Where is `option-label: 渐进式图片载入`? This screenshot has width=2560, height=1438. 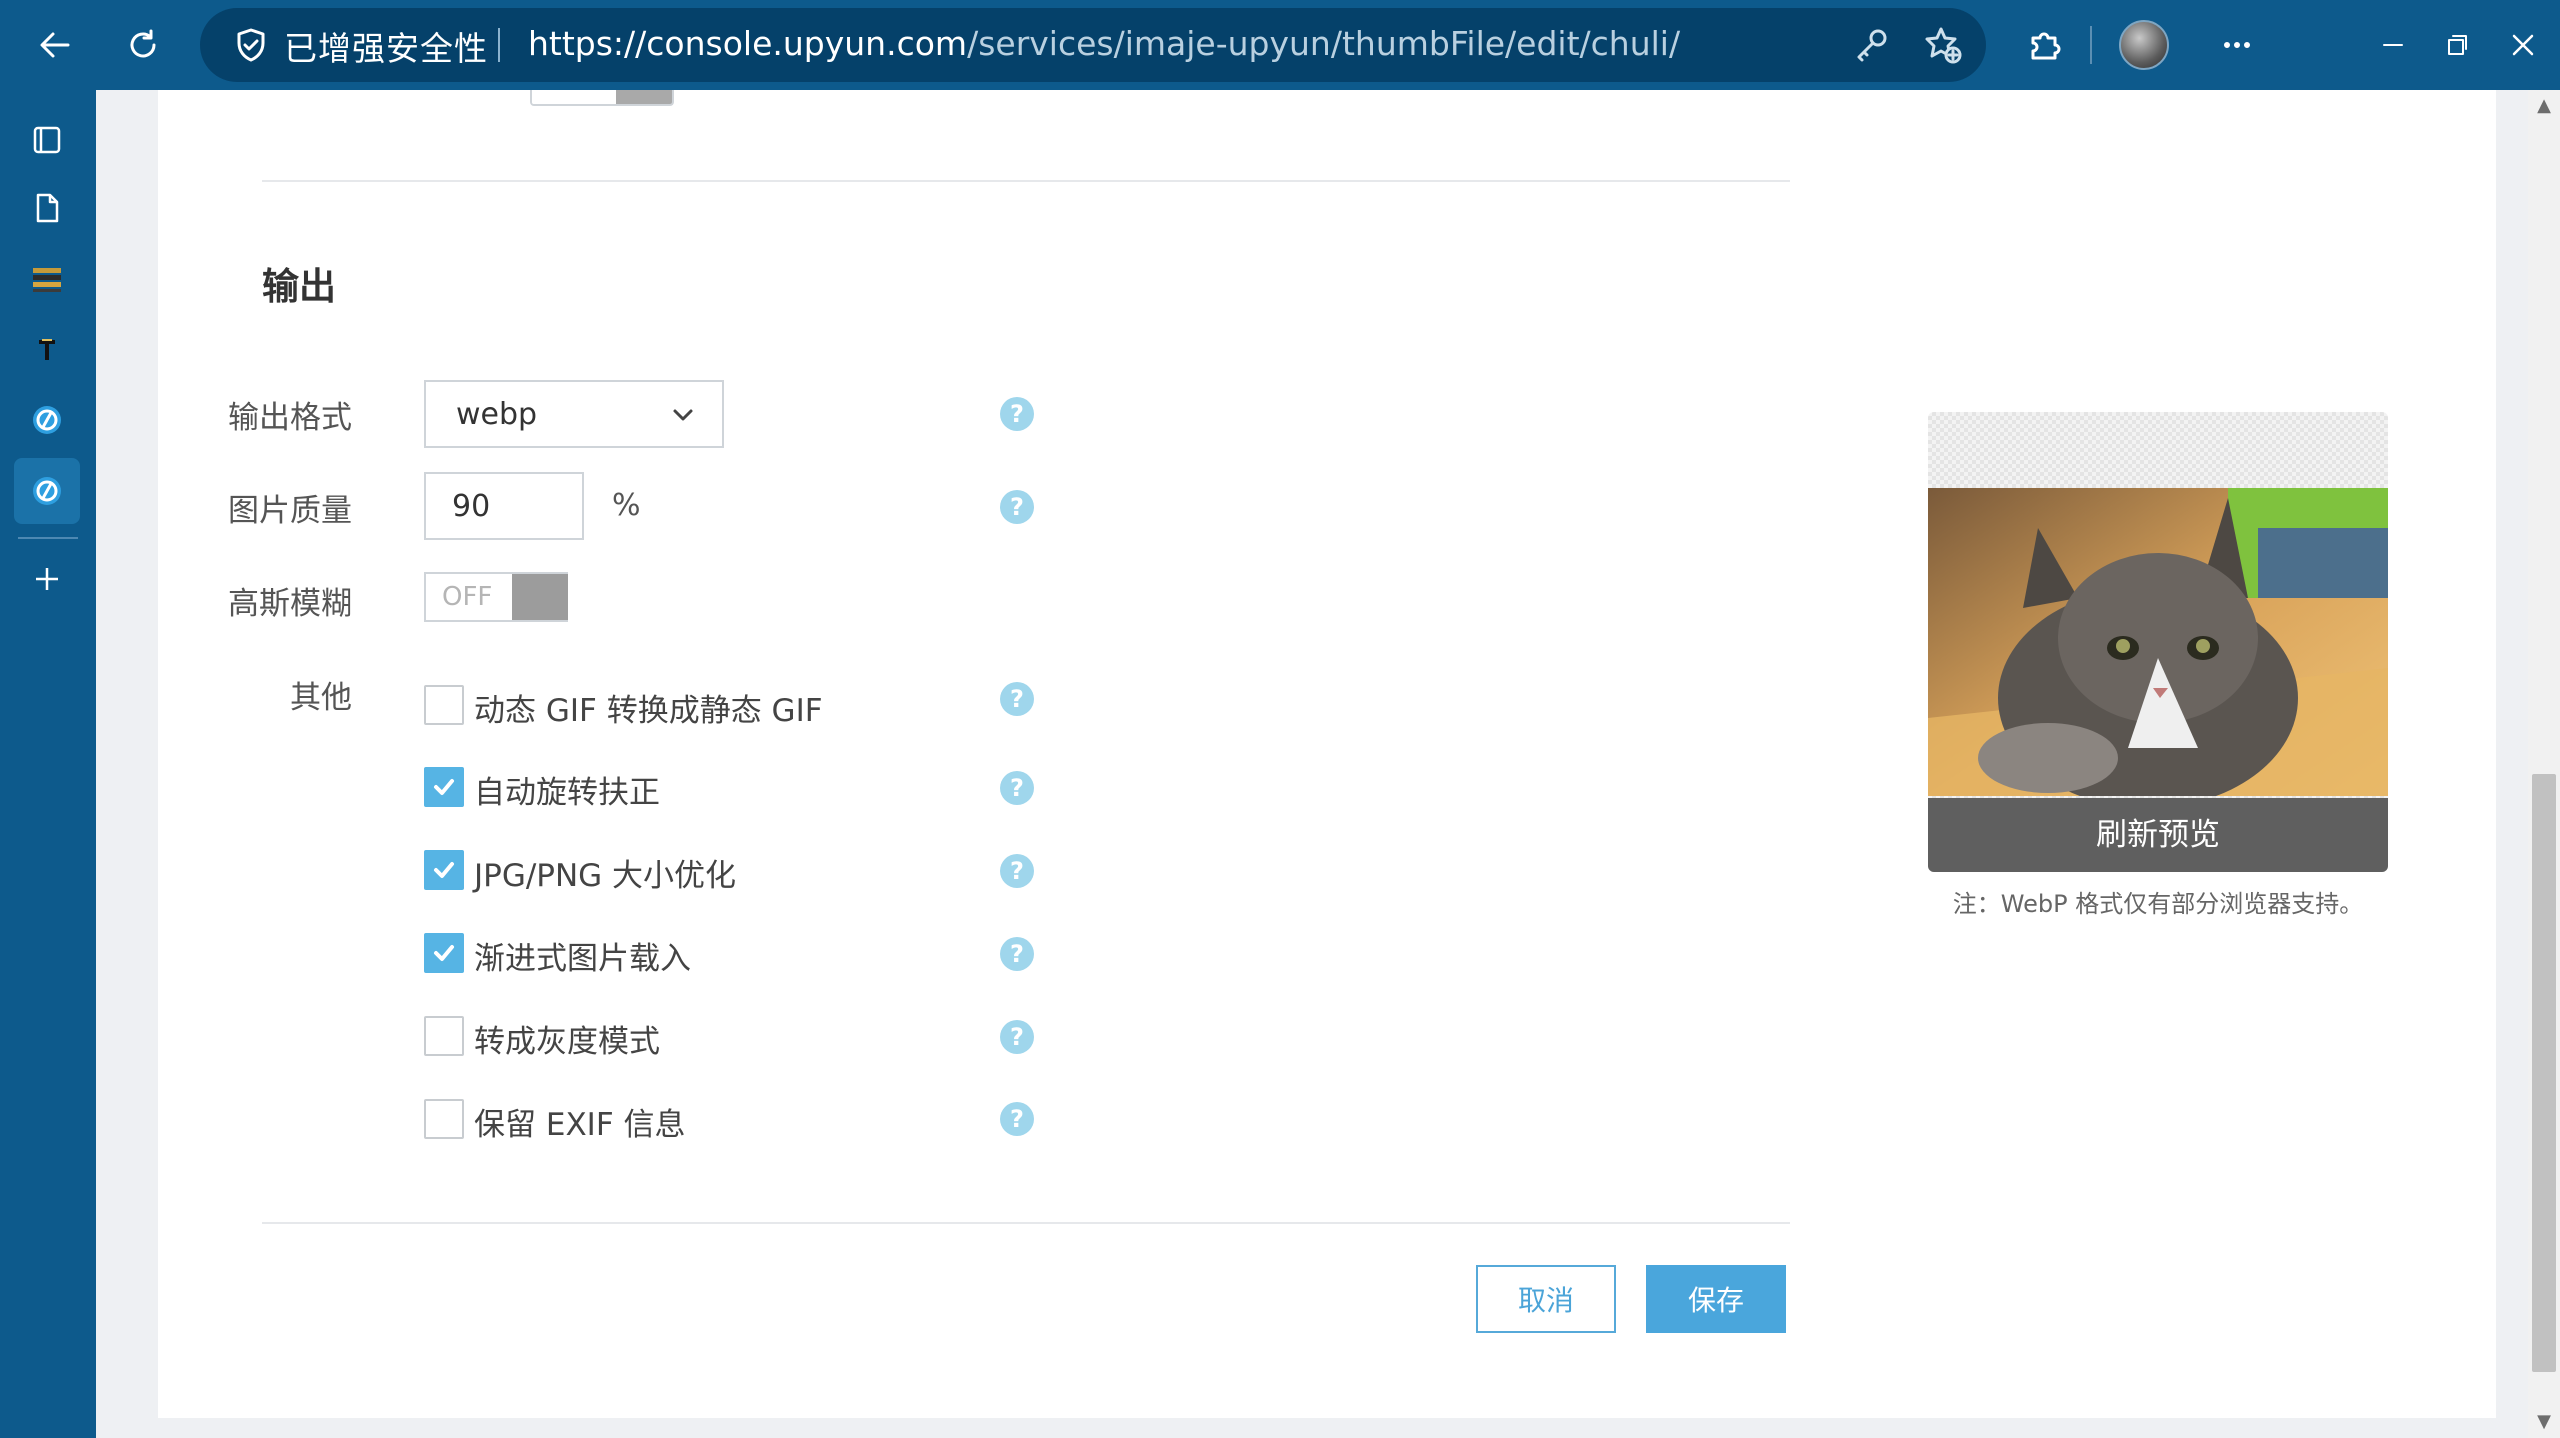
option-label: 渐进式图片载入 is located at coordinates (582, 959).